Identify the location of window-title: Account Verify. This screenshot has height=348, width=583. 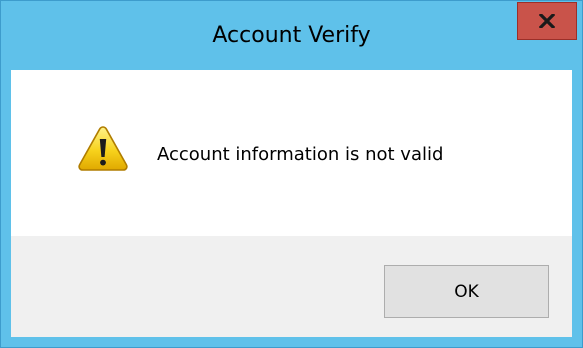
(291, 35).